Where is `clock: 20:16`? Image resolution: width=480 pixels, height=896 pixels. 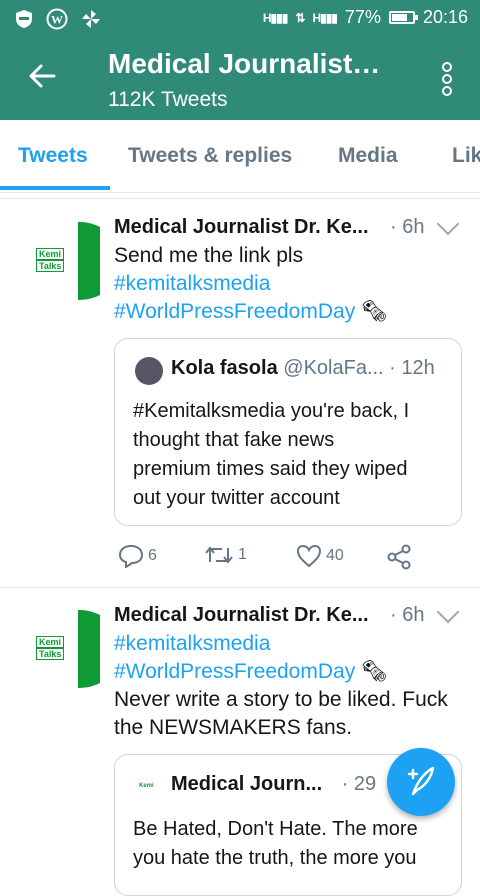 clock: 20:16 is located at coordinates (445, 17).